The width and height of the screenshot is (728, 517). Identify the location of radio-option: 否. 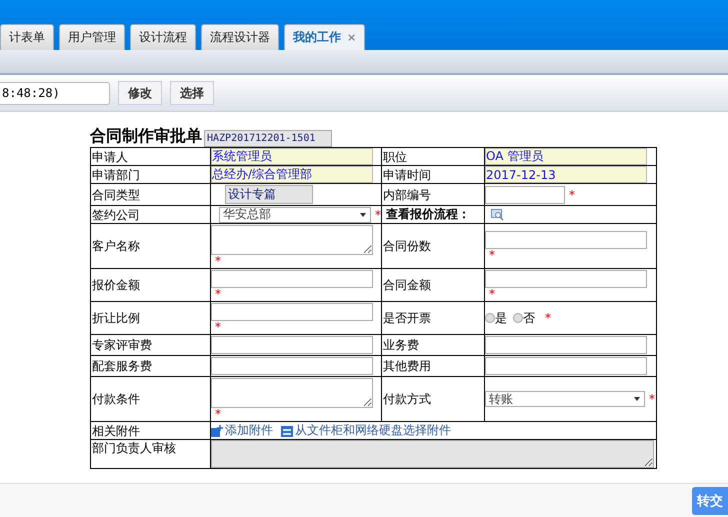
(524, 318).